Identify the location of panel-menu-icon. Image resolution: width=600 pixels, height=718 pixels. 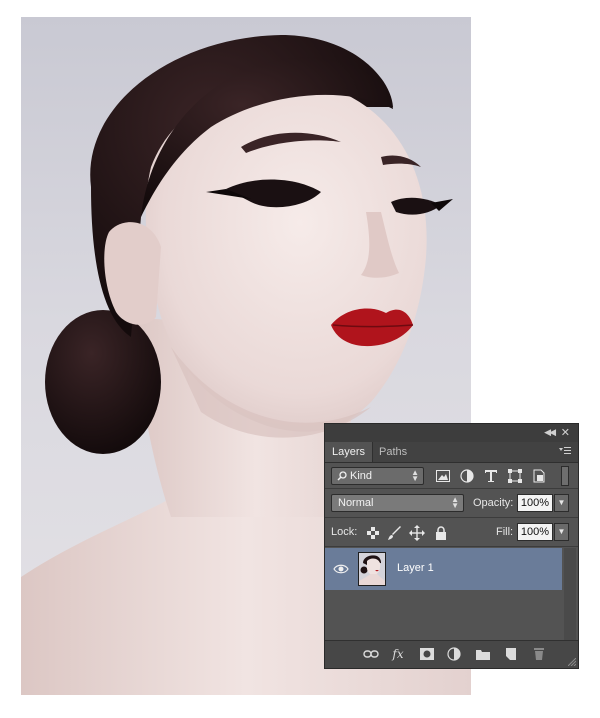
(565, 451).